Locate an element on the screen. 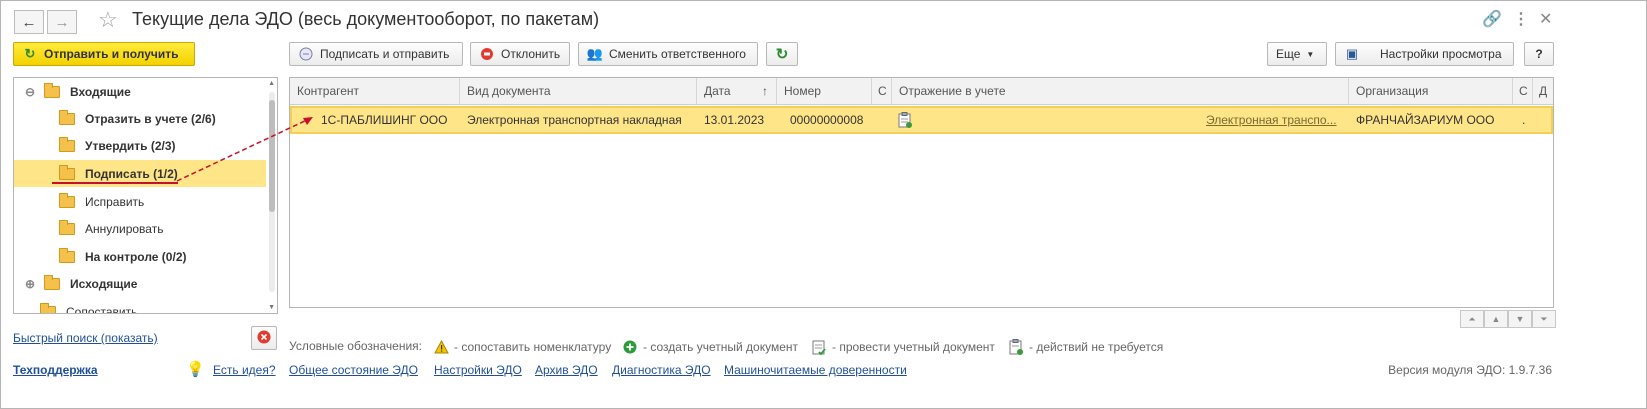 The image size is (1647, 409). annotation-underline is located at coordinates (115, 183).